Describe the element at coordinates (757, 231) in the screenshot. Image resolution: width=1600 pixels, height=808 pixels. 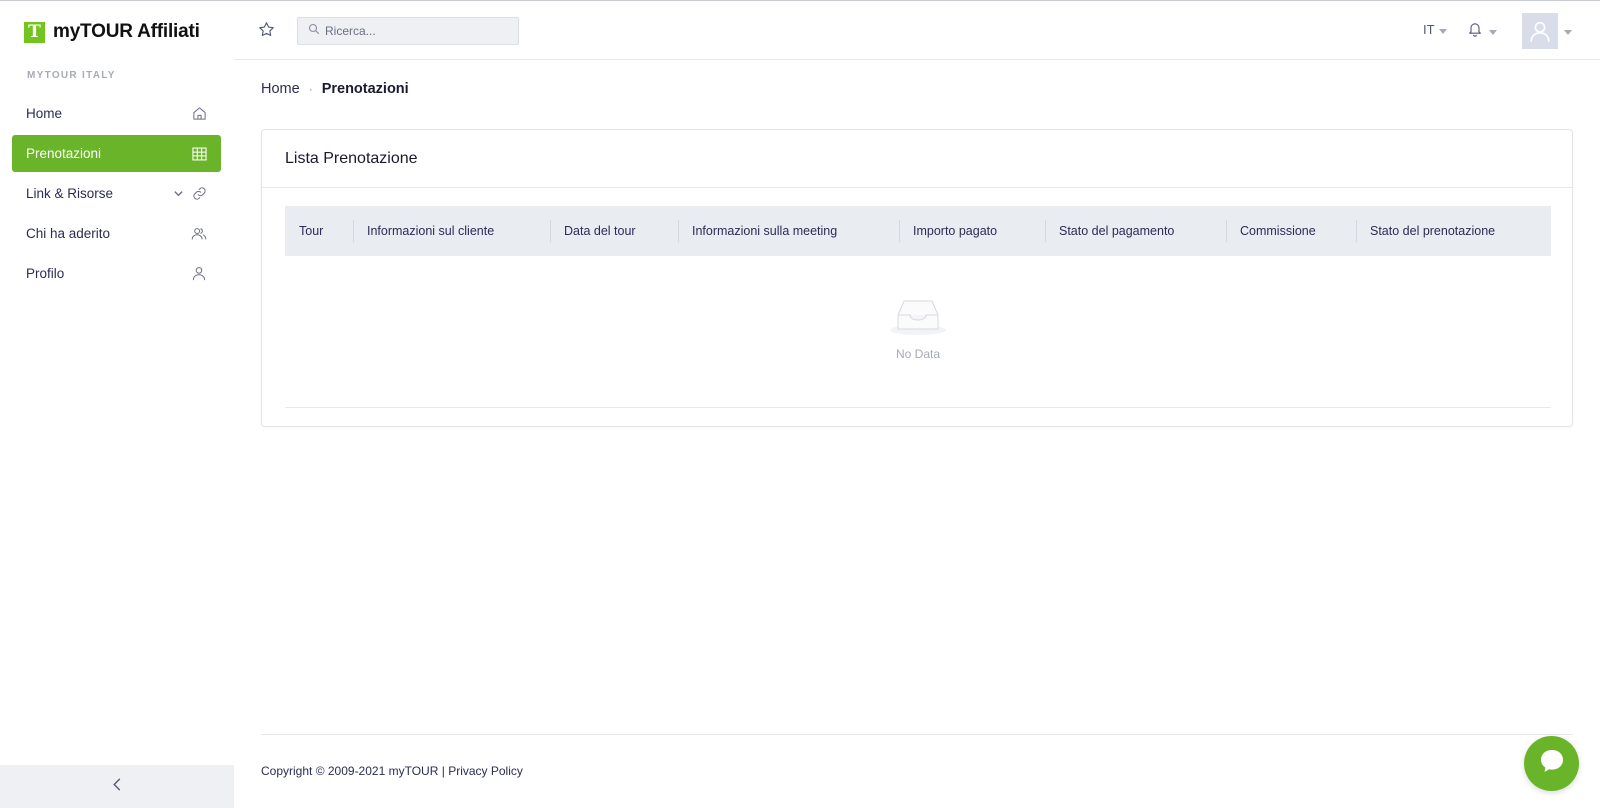
I see `column-header-meeting: Informazioni sulla meeting` at that location.